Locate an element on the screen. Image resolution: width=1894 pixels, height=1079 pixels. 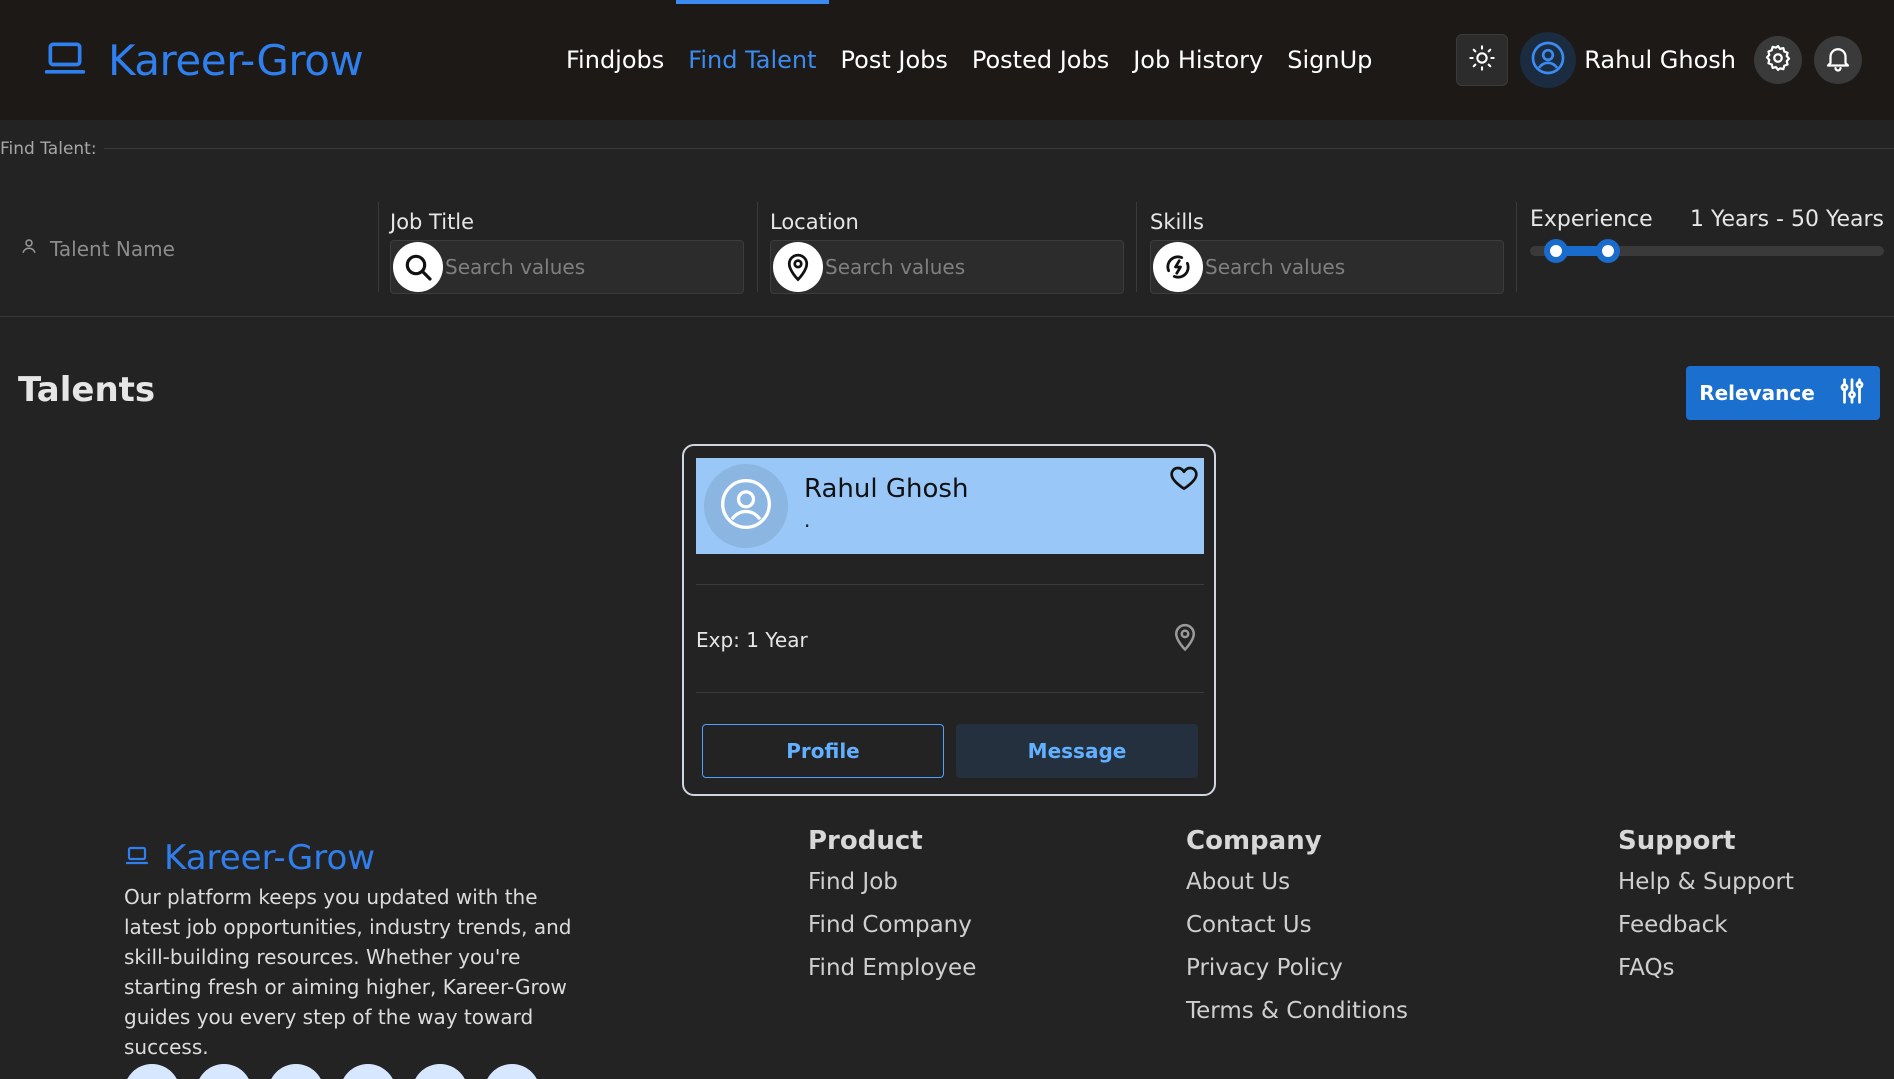
profile-button: Profile is located at coordinates (823, 751).